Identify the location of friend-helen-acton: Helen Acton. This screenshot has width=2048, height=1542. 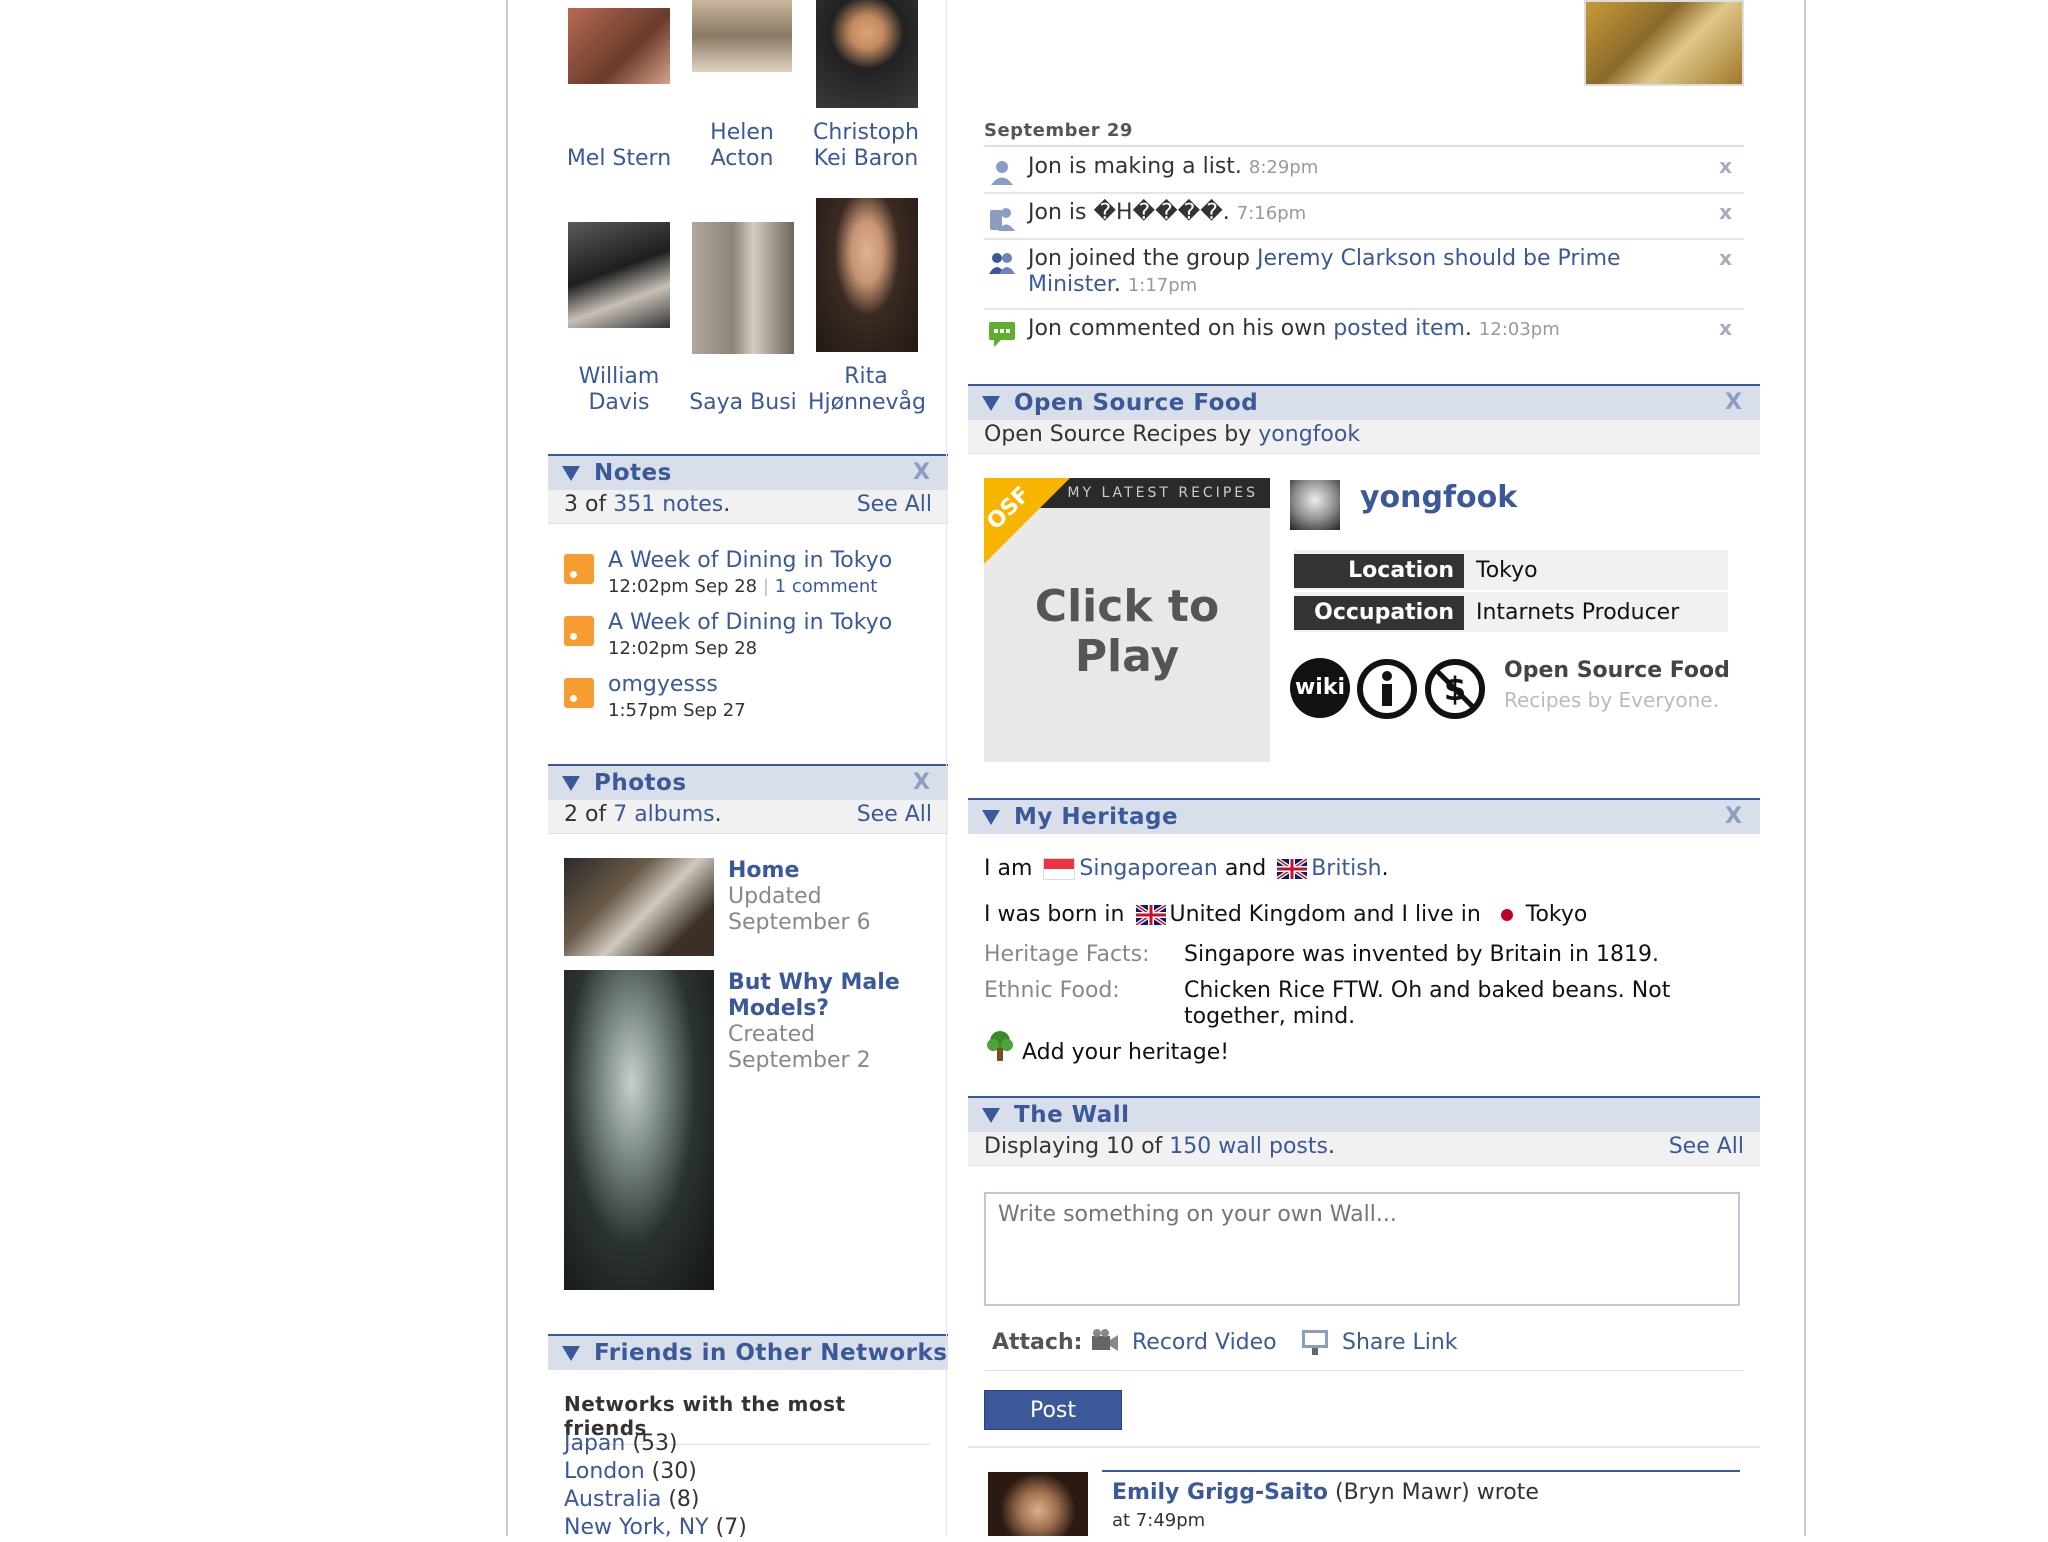
(742, 146).